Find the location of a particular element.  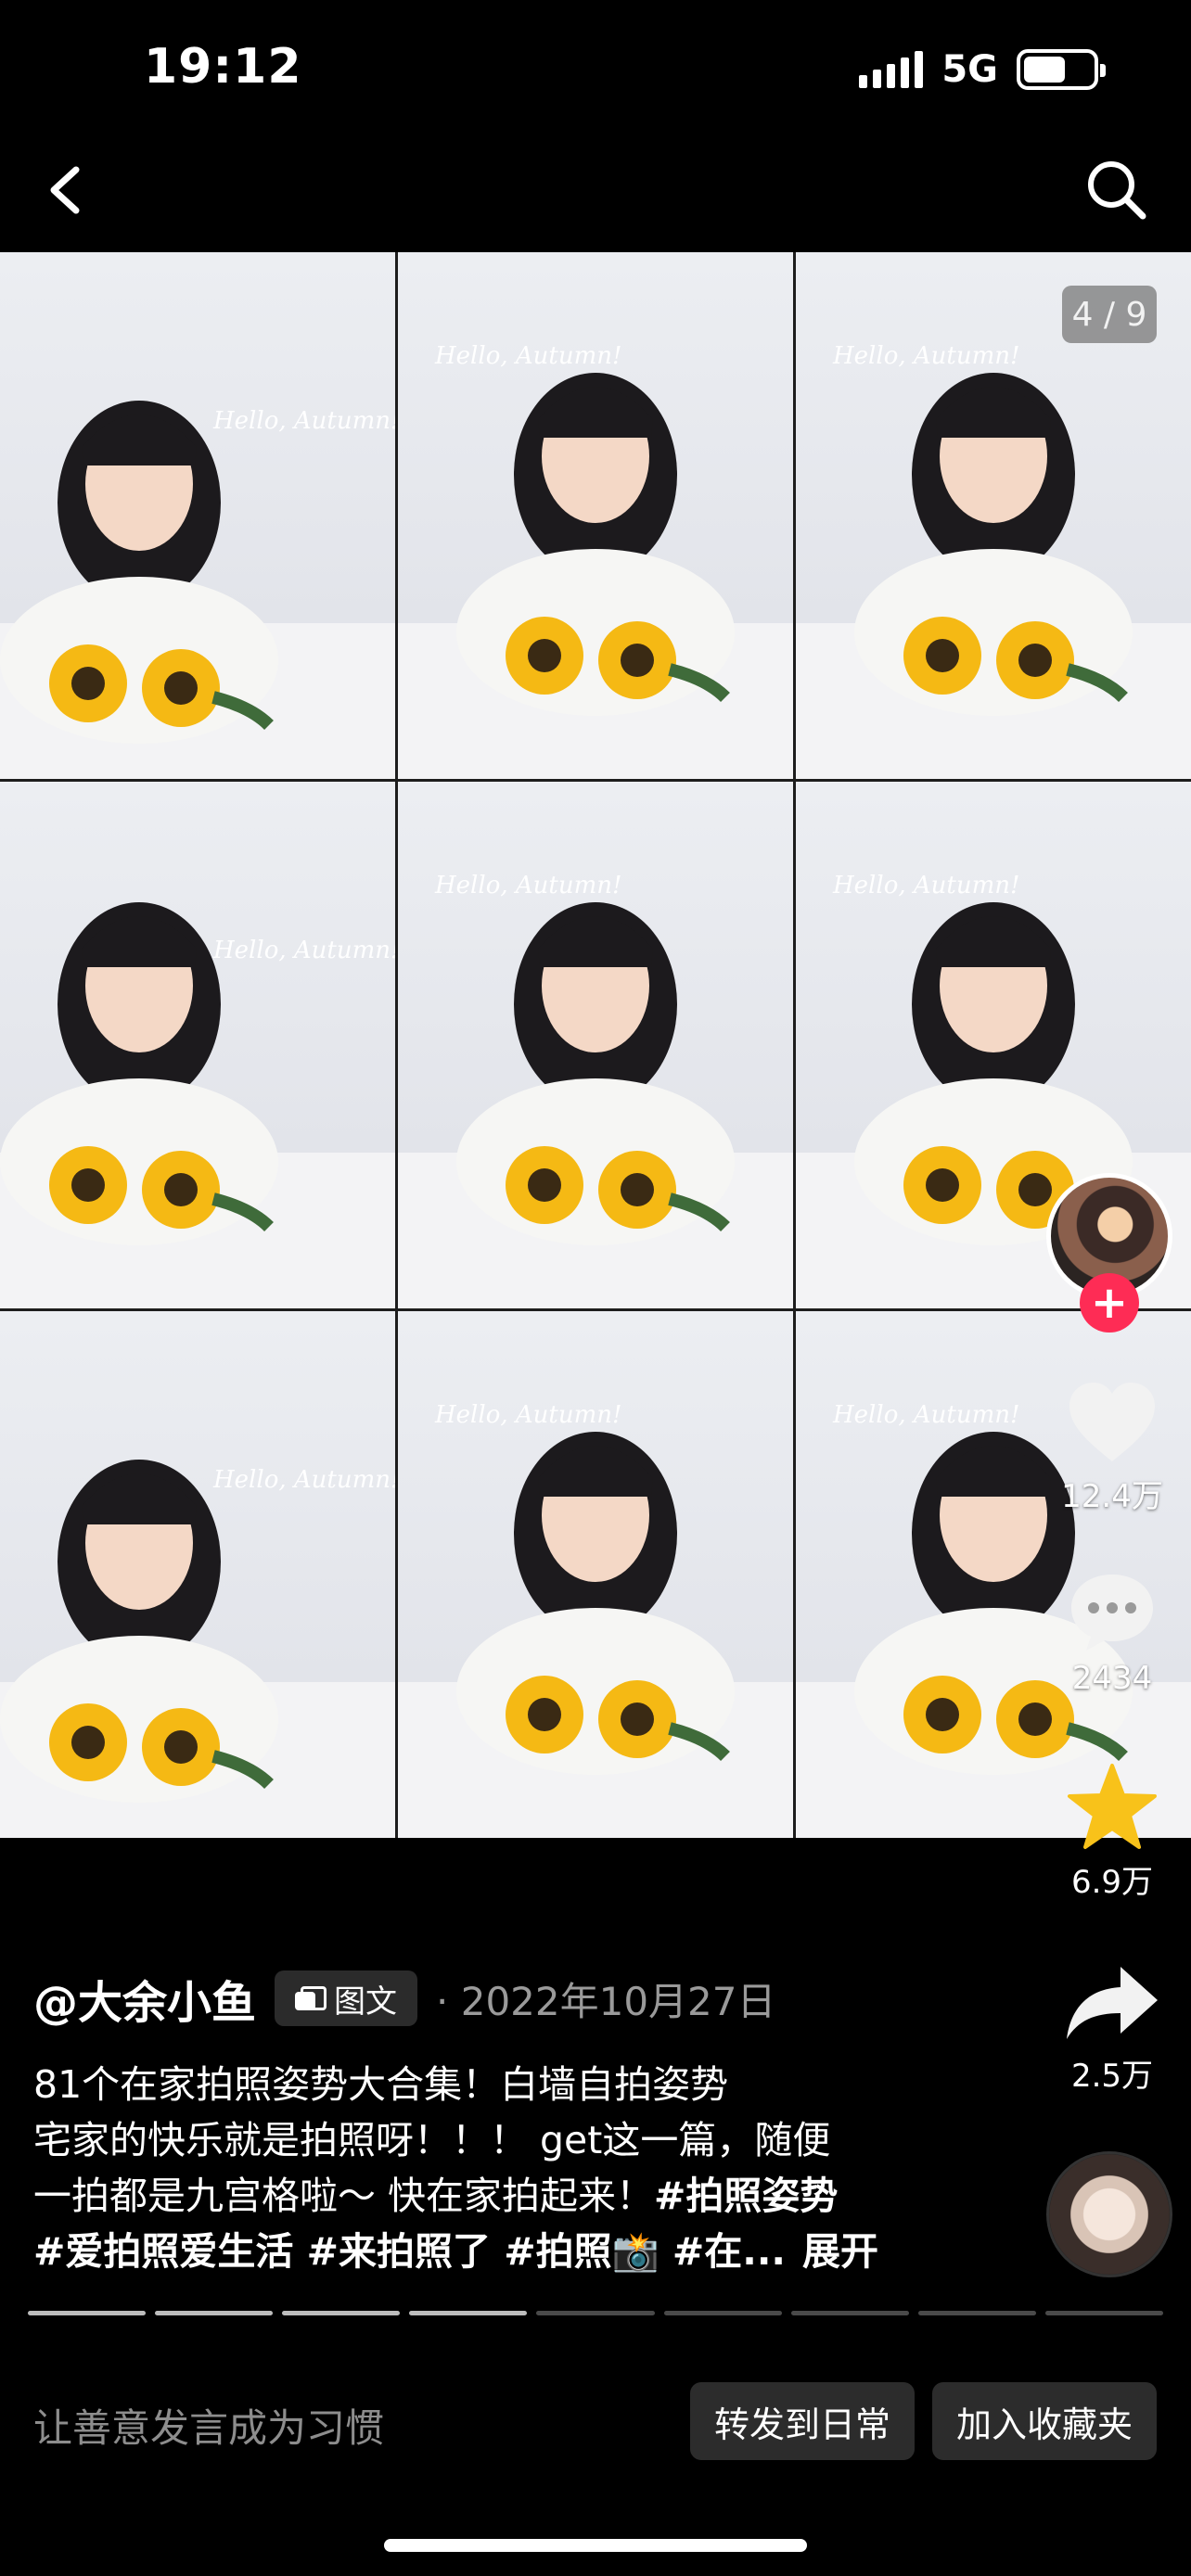

network-label: 5G is located at coordinates (970, 69).